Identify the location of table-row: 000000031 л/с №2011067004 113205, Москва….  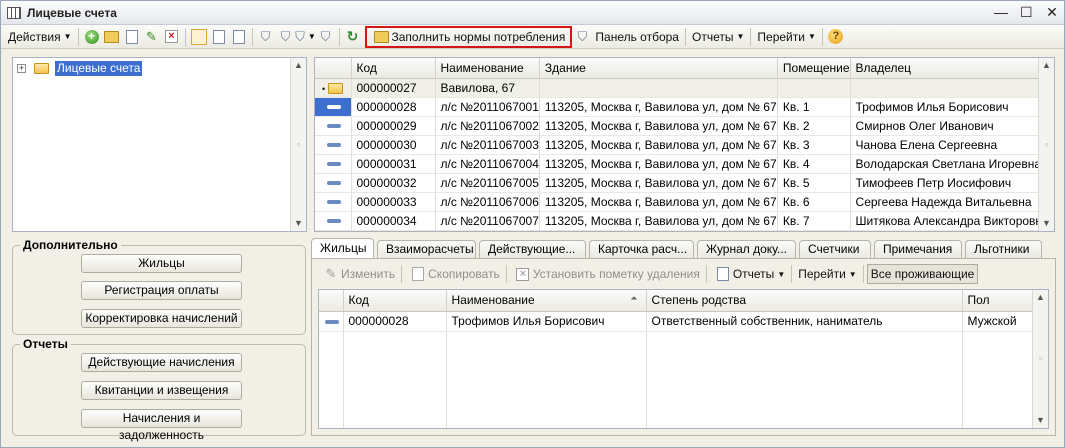
(682, 164).